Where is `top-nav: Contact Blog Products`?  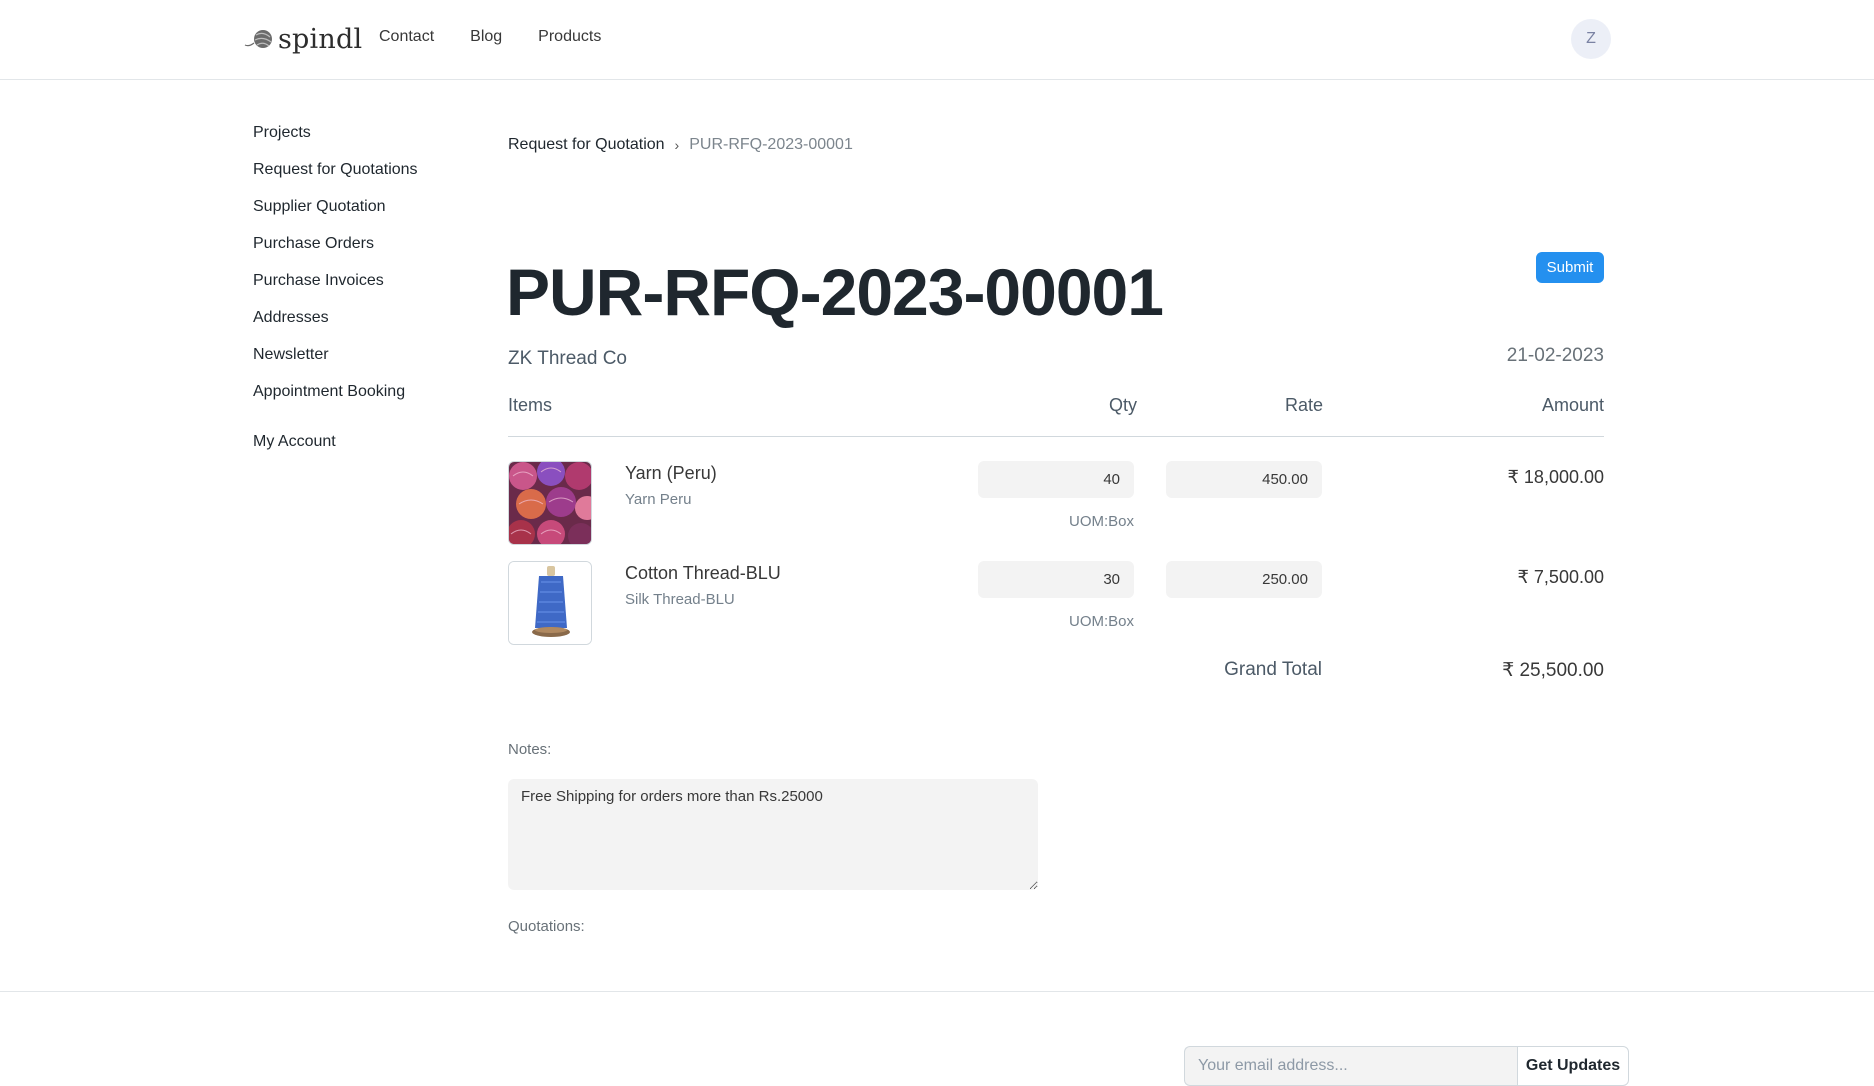
top-nav: Contact Blog Products is located at coordinates (490, 37).